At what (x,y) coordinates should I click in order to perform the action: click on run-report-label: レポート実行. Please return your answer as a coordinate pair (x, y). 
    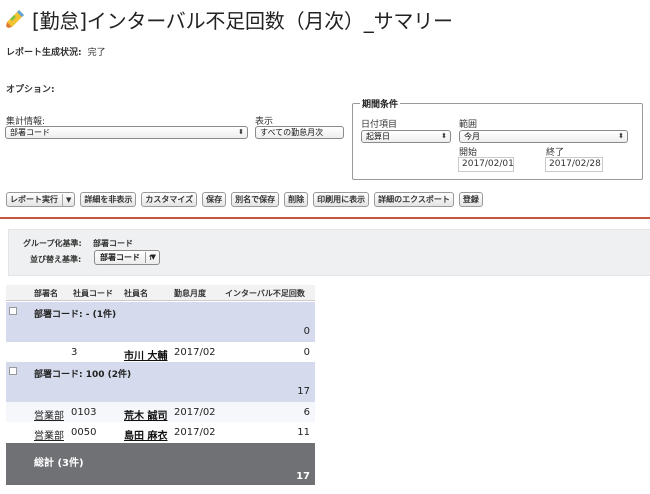
    Looking at the image, I should click on (34, 199).